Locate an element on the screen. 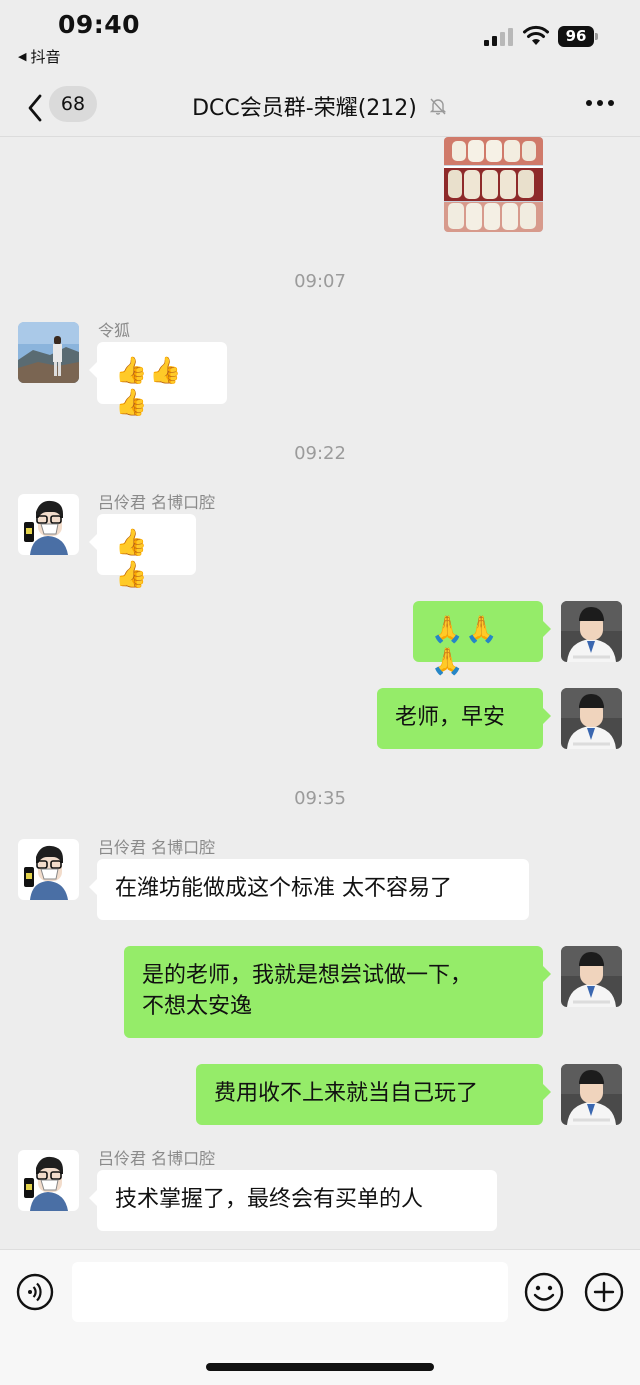 The image size is (640, 1385). message-bubble: 👍👍👍 is located at coordinates (158, 380).